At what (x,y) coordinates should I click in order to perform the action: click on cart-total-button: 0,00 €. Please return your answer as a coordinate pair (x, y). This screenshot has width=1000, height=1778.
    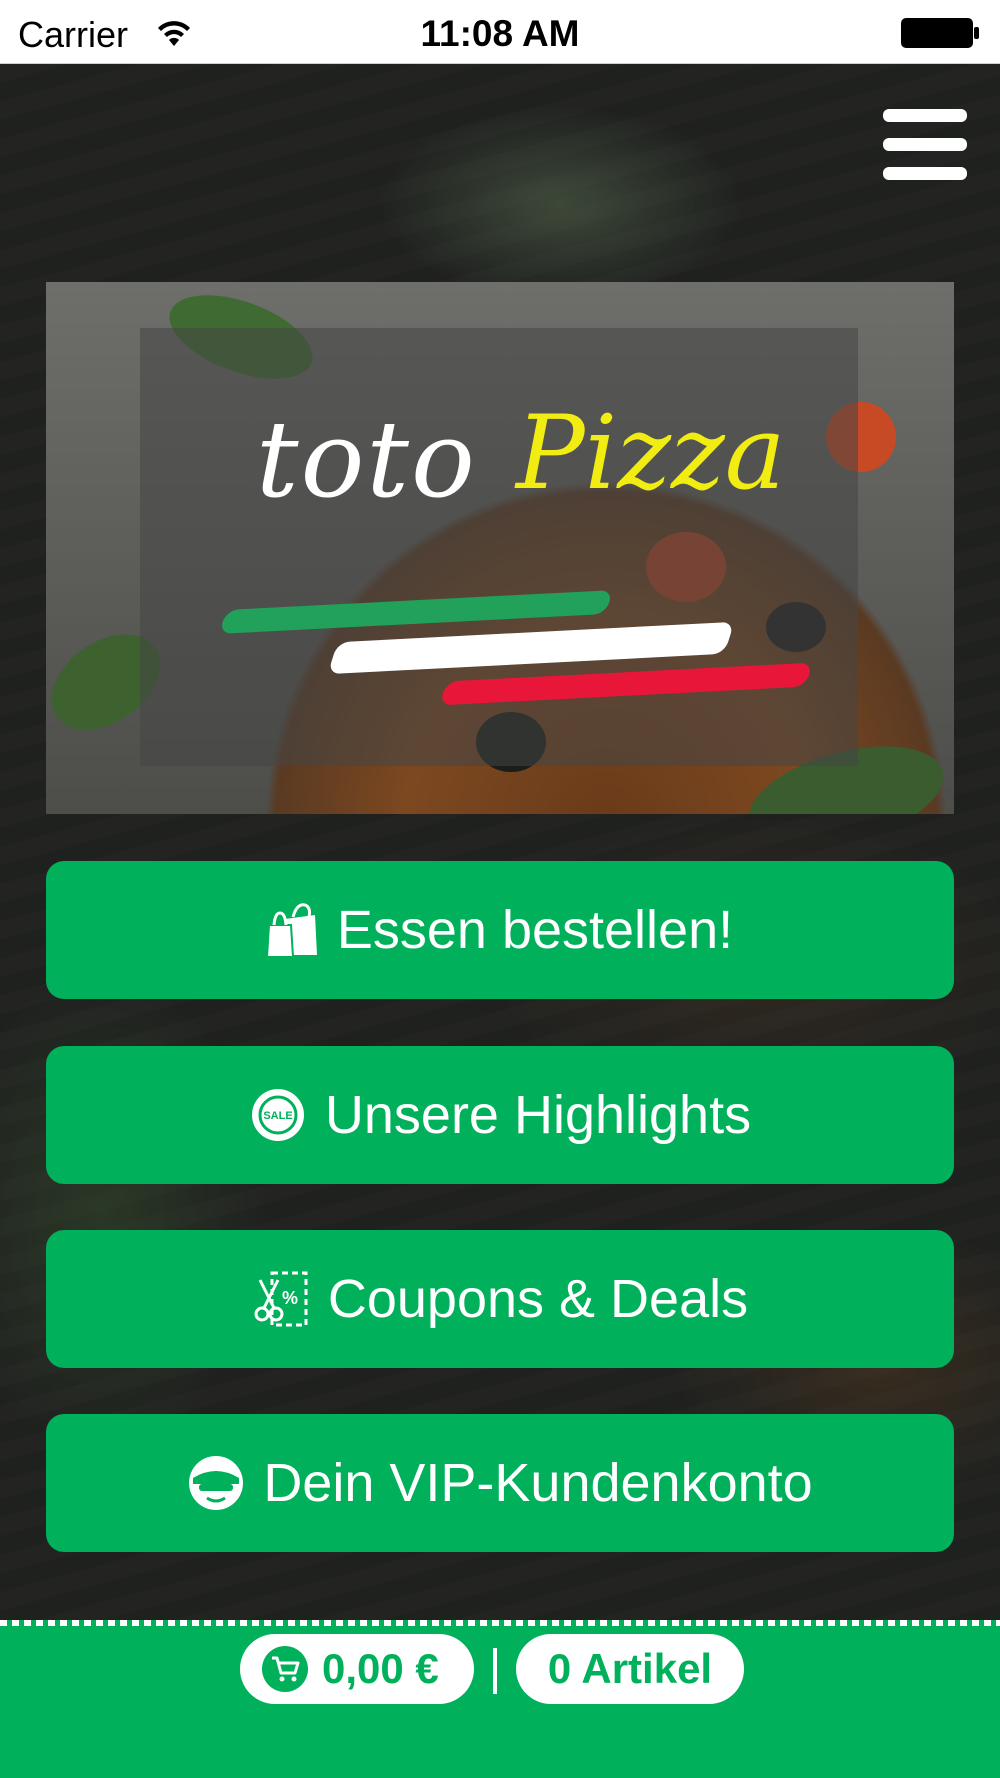
    Looking at the image, I should click on (357, 1669).